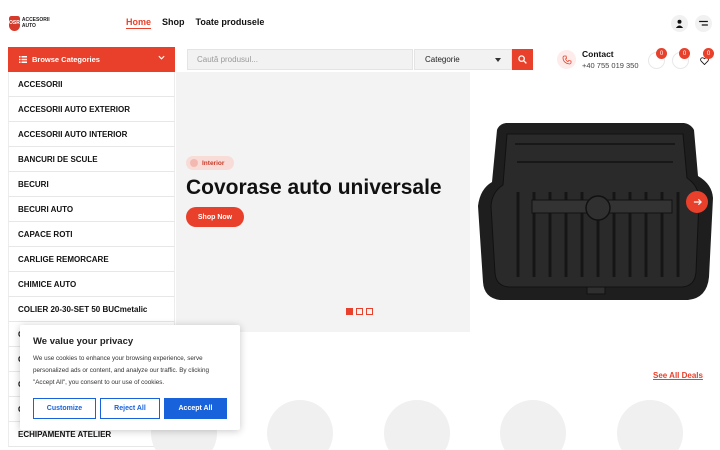 The width and height of the screenshot is (720, 450). What do you see at coordinates (28, 26) in the screenshot?
I see `logo-text-line2: AUTO` at bounding box center [28, 26].